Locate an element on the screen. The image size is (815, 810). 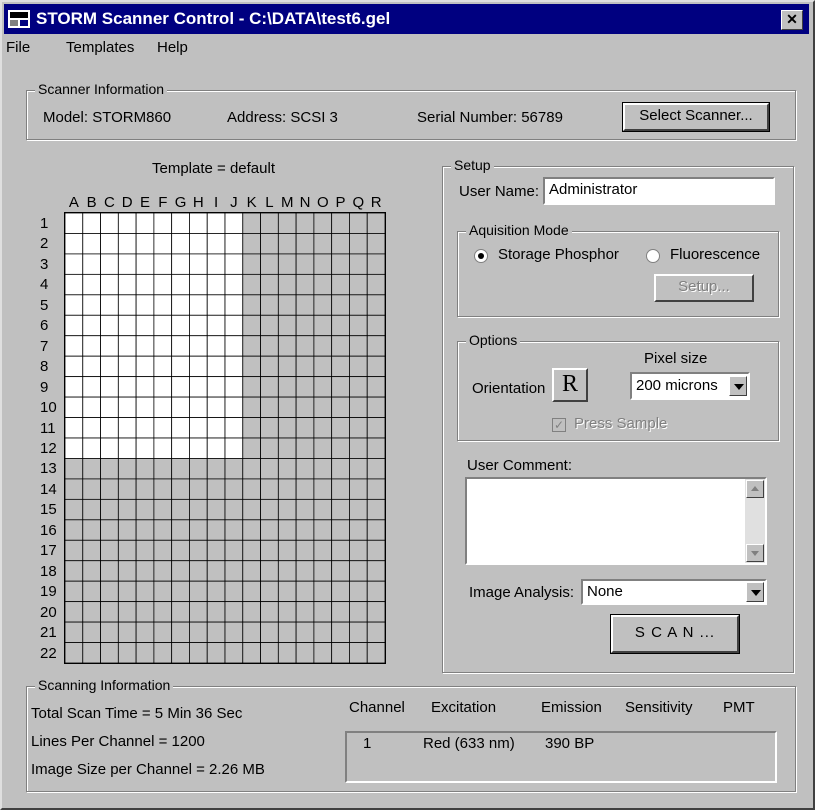
row-label-1: 1 is located at coordinates (51, 223).